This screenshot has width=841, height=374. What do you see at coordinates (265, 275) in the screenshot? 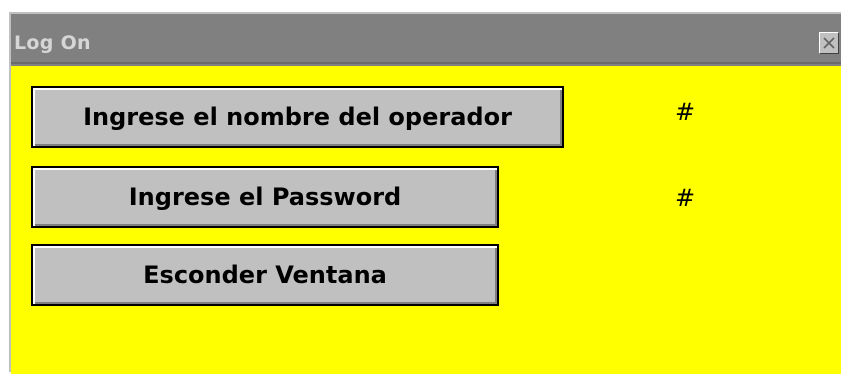
I see `hide-window-button: Esconder Ventana` at bounding box center [265, 275].